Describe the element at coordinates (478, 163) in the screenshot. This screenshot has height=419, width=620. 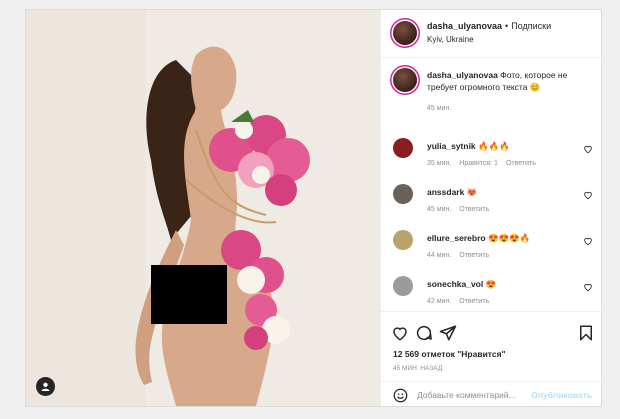
I see `comment-likes: Нравится: 1` at that location.